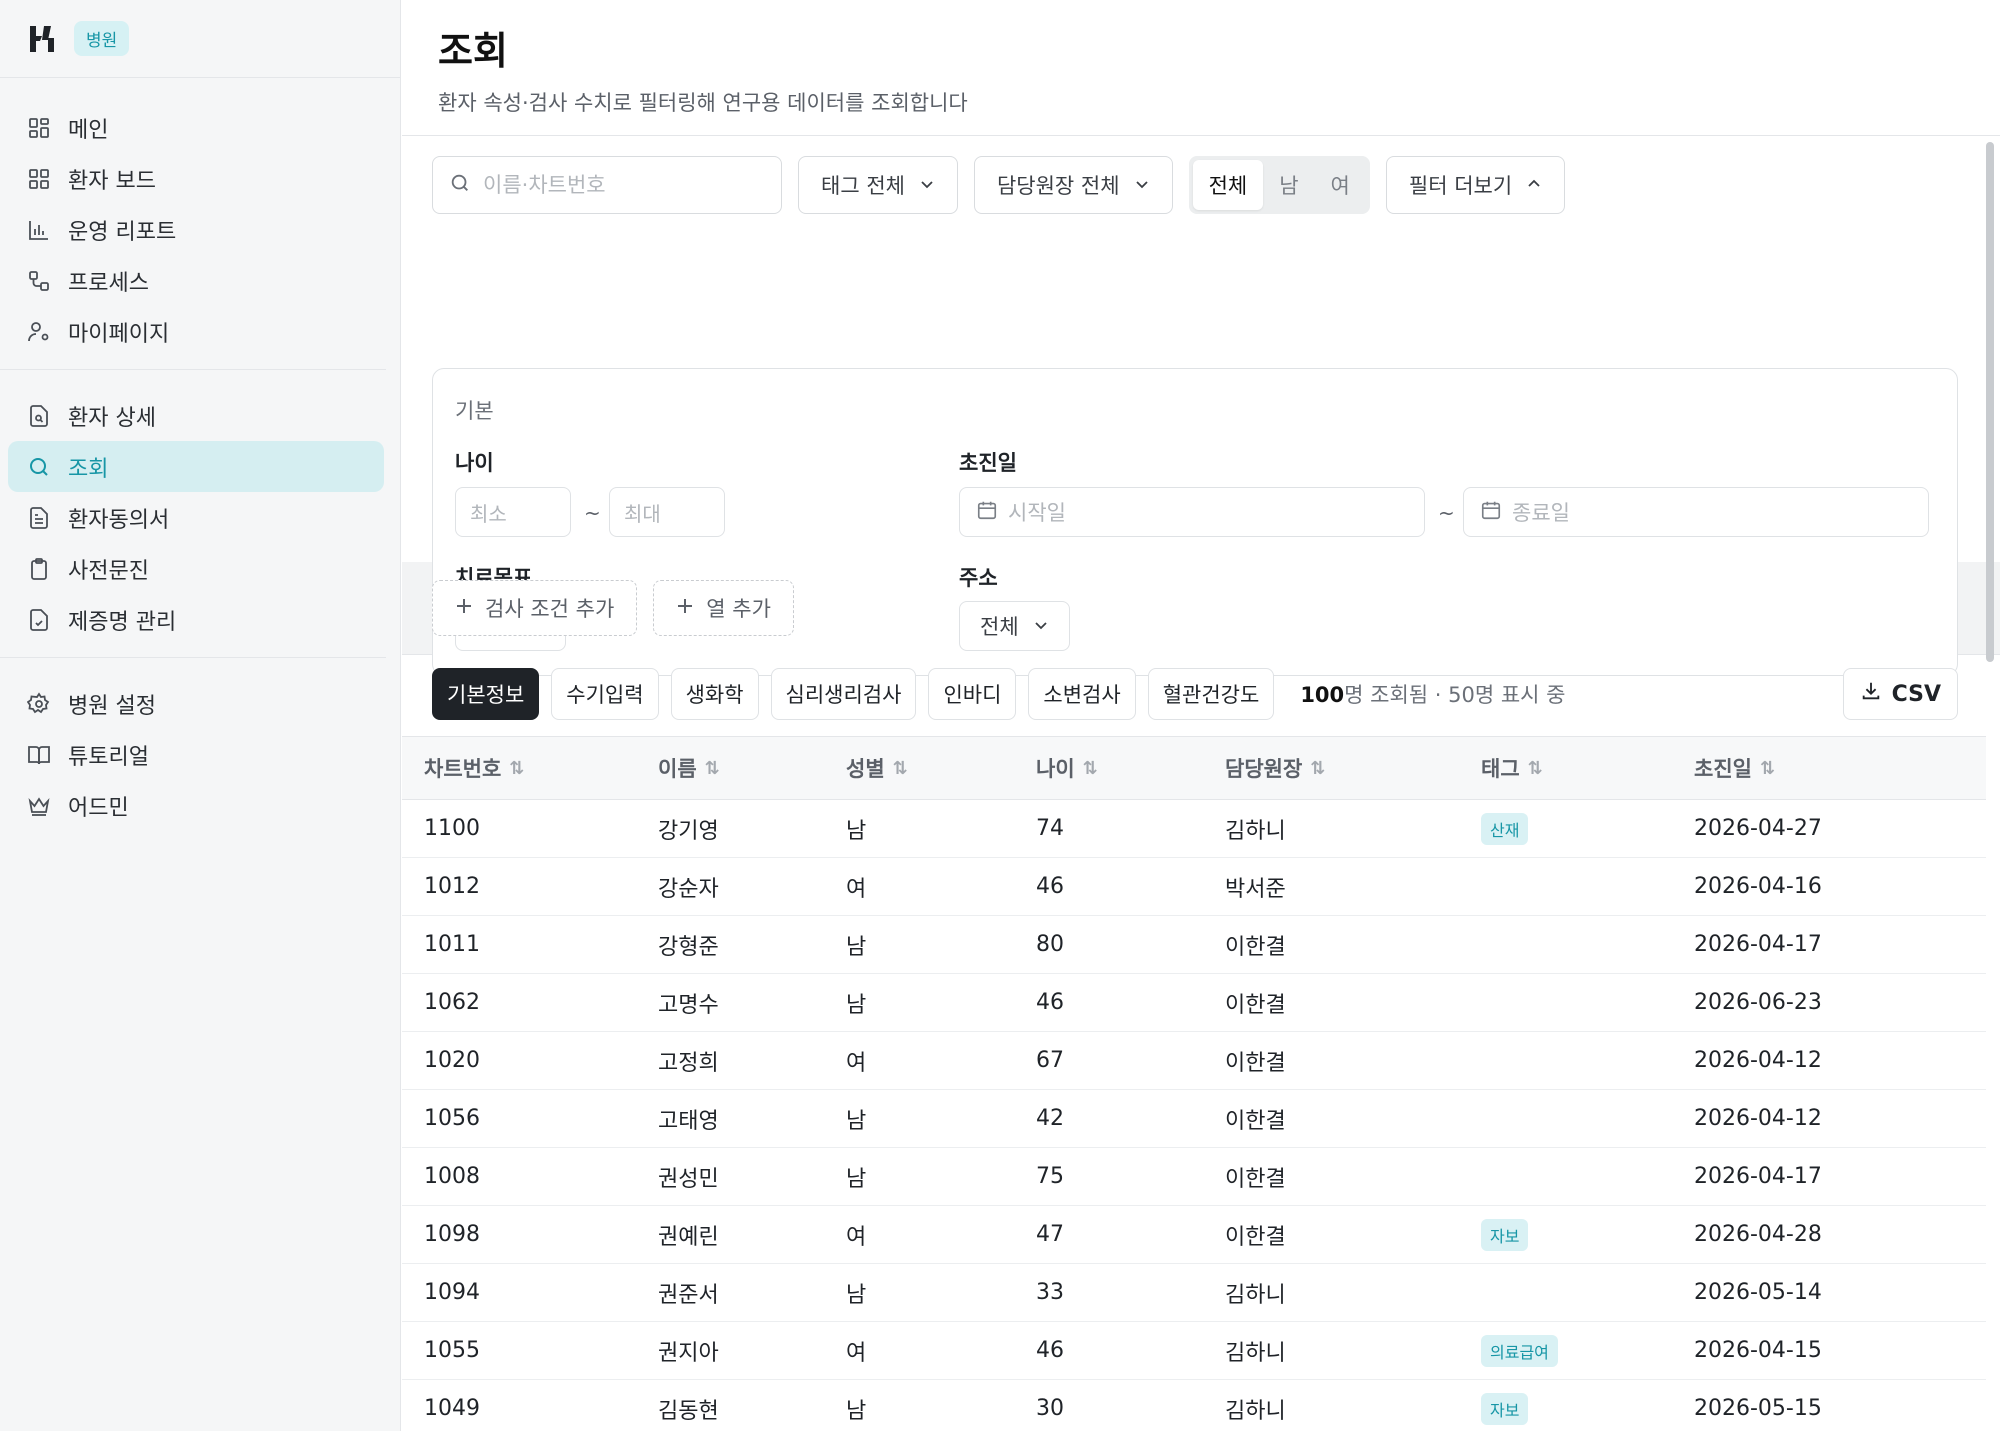  I want to click on gender-option-female: 여, so click(1340, 185).